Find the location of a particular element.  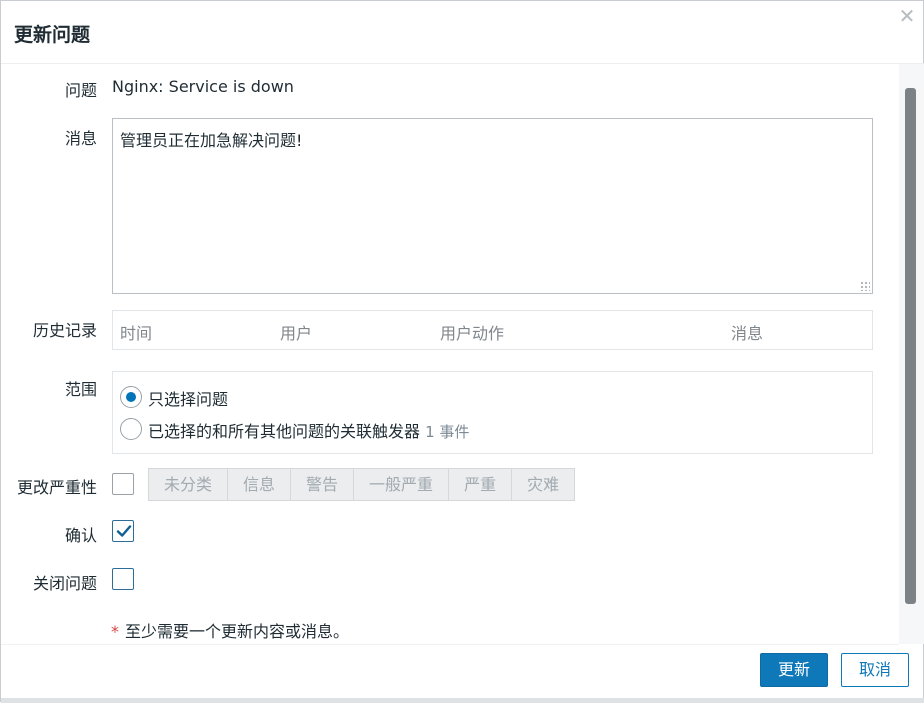

message-text: 管理员正在加急解决问题! is located at coordinates (211, 140).